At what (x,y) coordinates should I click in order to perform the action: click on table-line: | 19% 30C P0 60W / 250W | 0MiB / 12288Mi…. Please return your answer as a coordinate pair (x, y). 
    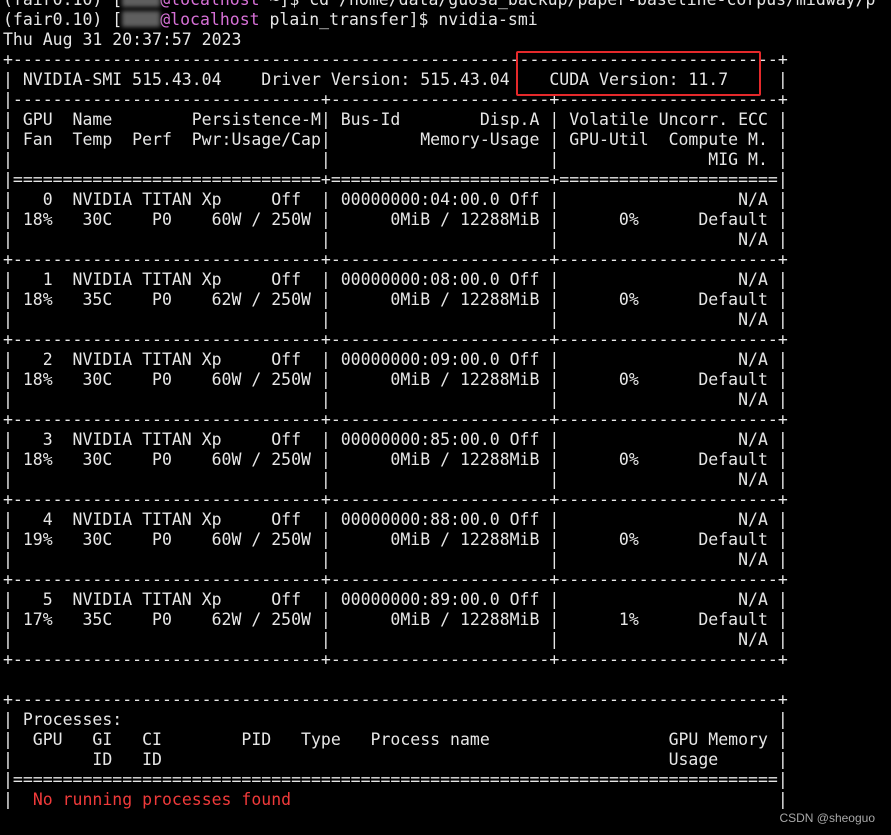
    Looking at the image, I should click on (395, 539).